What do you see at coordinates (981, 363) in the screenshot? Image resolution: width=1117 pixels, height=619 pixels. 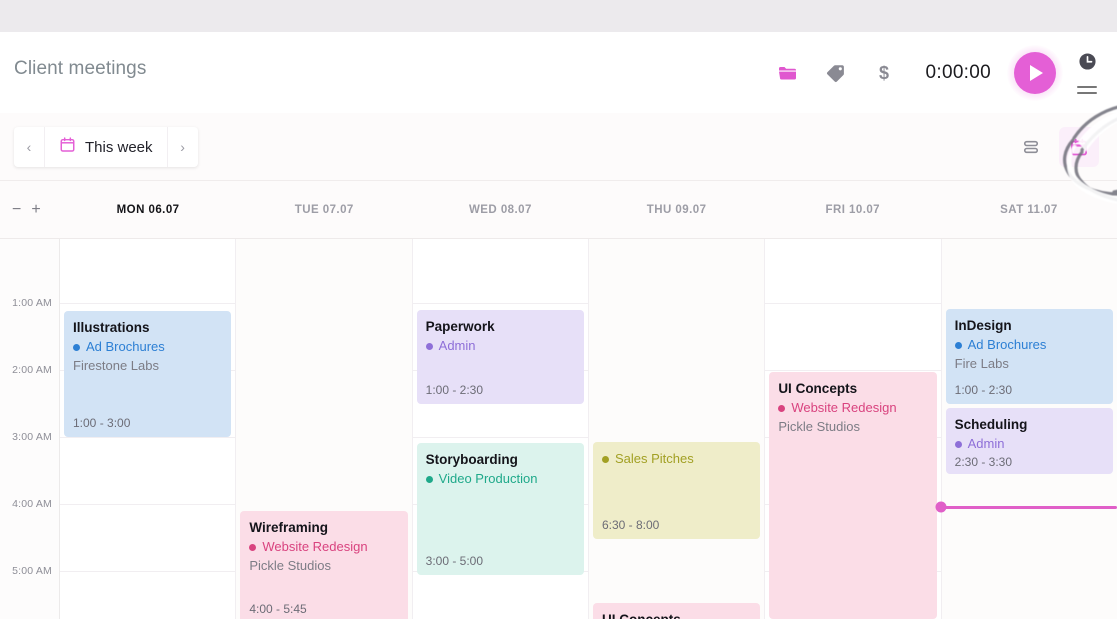 I see `event-client: Fire Labs` at bounding box center [981, 363].